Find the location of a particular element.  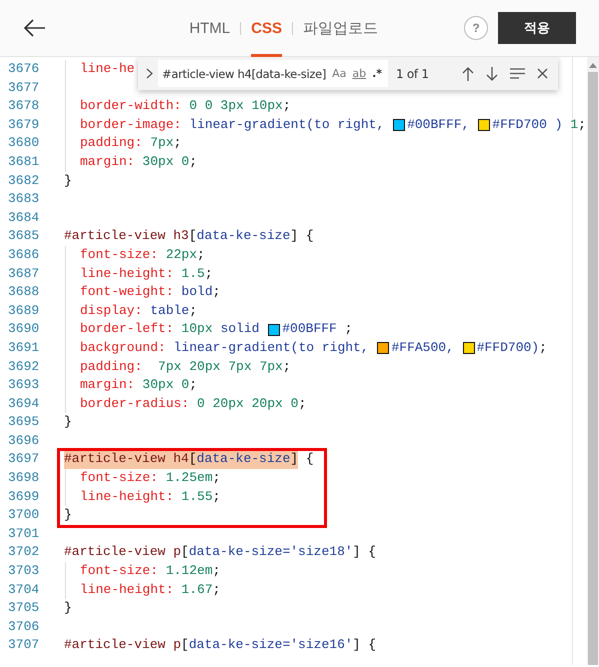

help-button: ? is located at coordinates (476, 28).